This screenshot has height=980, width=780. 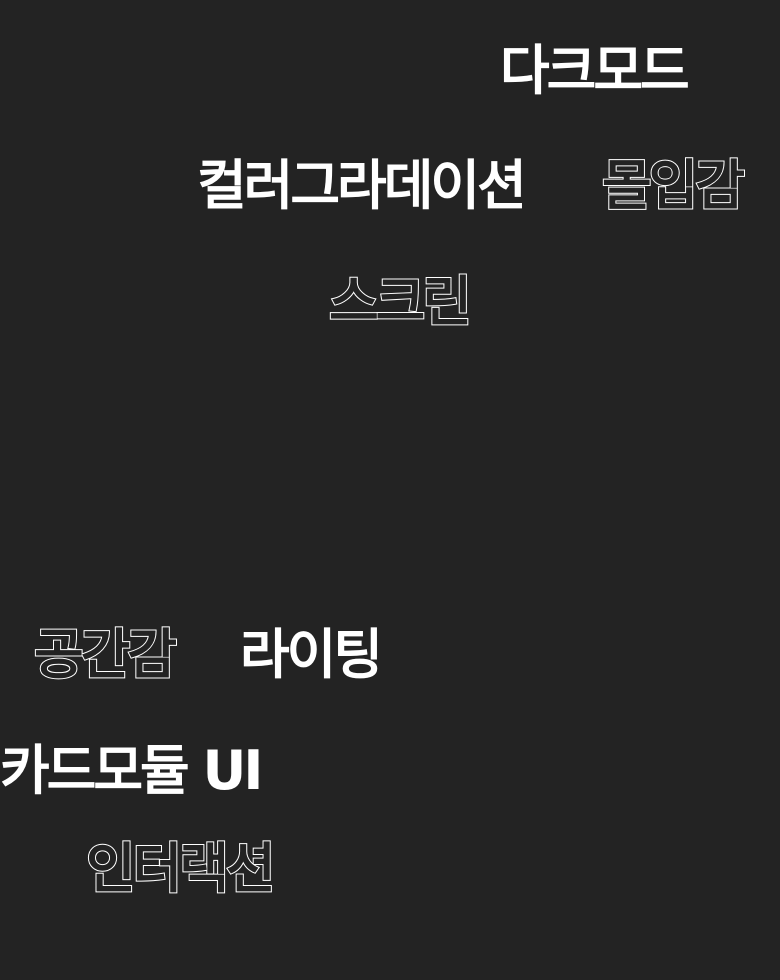 I want to click on keyword-interaction: 인터랙션, so click(x=181, y=868).